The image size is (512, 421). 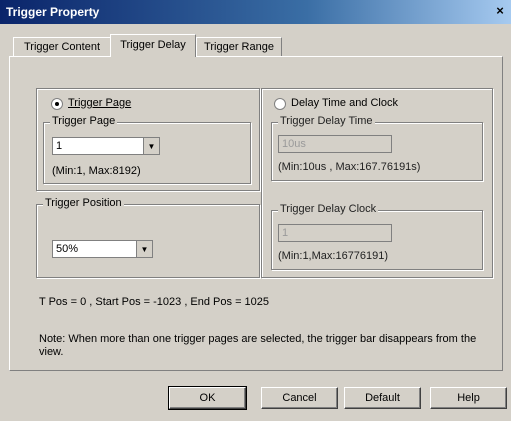 What do you see at coordinates (99, 103) in the screenshot?
I see `trigger-page-radio-label: Trigger Page` at bounding box center [99, 103].